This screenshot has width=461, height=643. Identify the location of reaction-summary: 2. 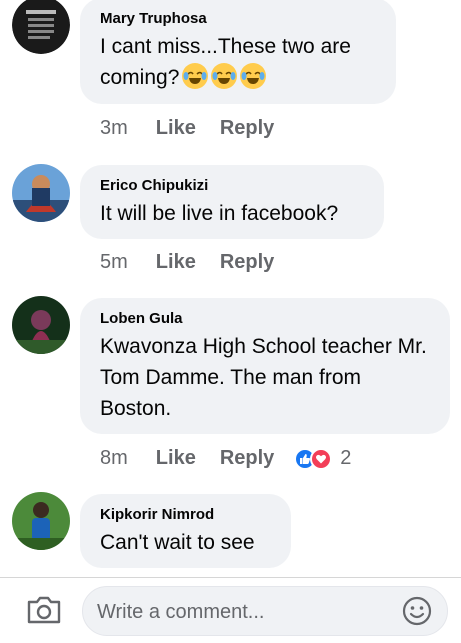
(322, 458).